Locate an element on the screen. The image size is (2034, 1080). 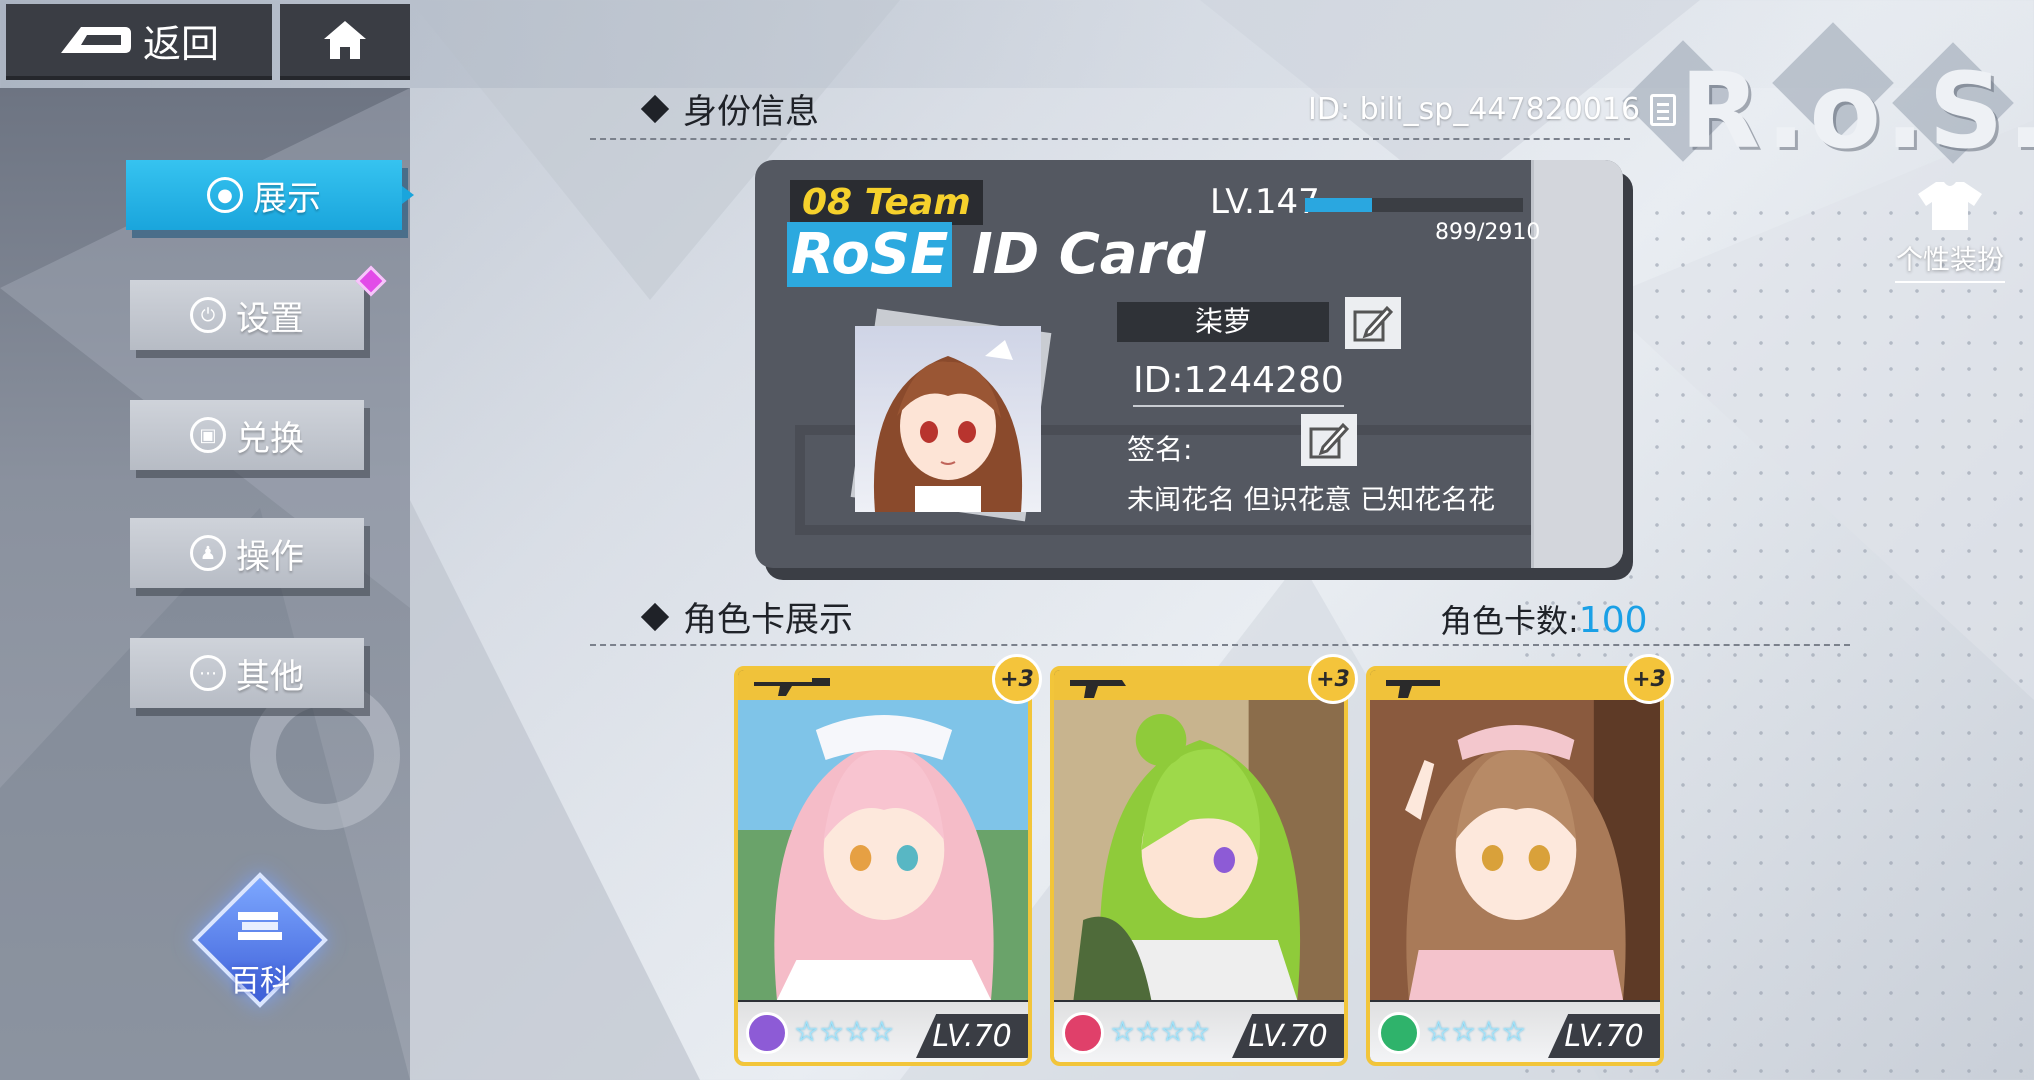
count-value: 100 is located at coordinates (1613, 620).